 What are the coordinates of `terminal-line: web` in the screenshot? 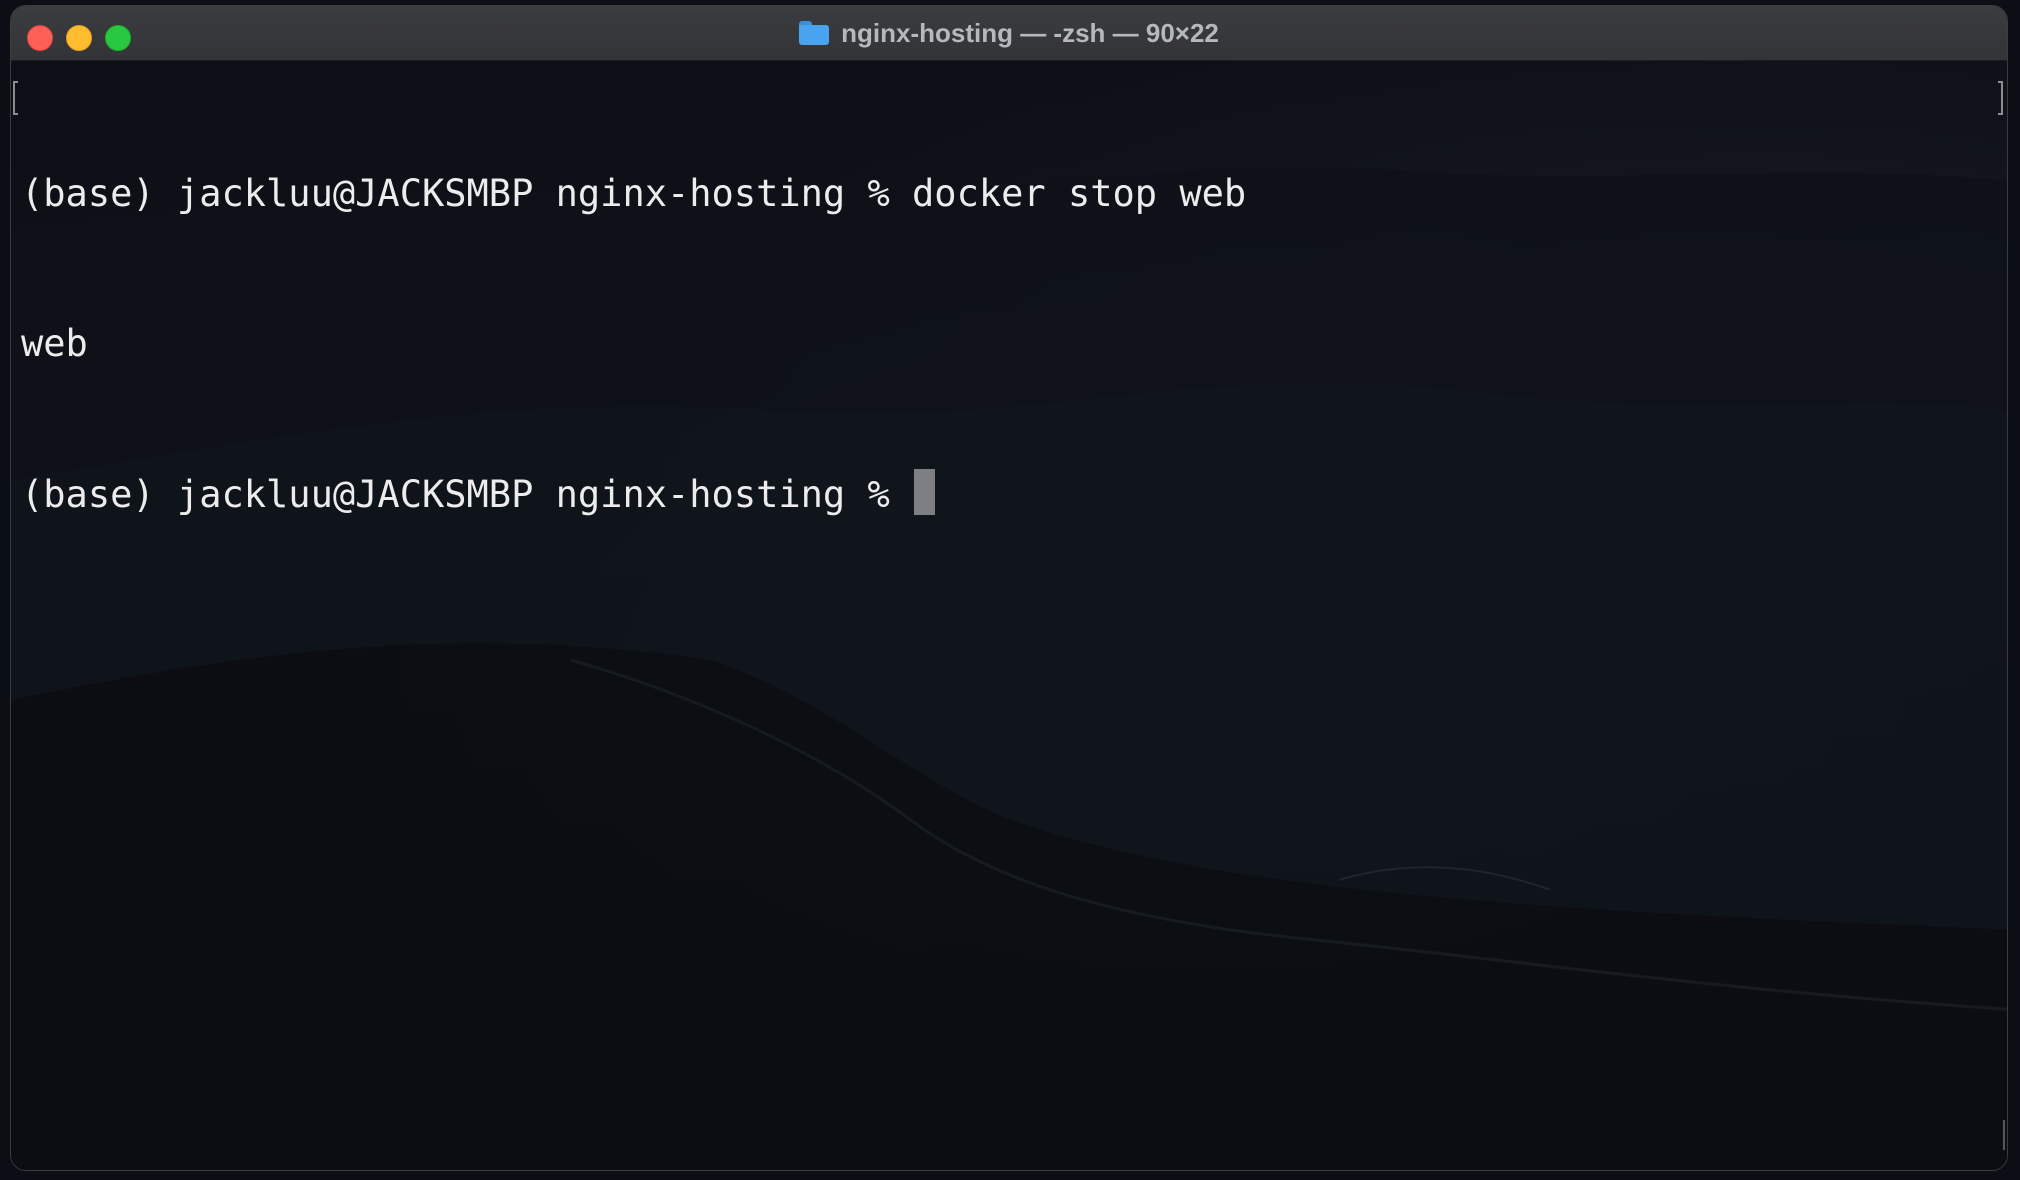 It's located at (54, 343).